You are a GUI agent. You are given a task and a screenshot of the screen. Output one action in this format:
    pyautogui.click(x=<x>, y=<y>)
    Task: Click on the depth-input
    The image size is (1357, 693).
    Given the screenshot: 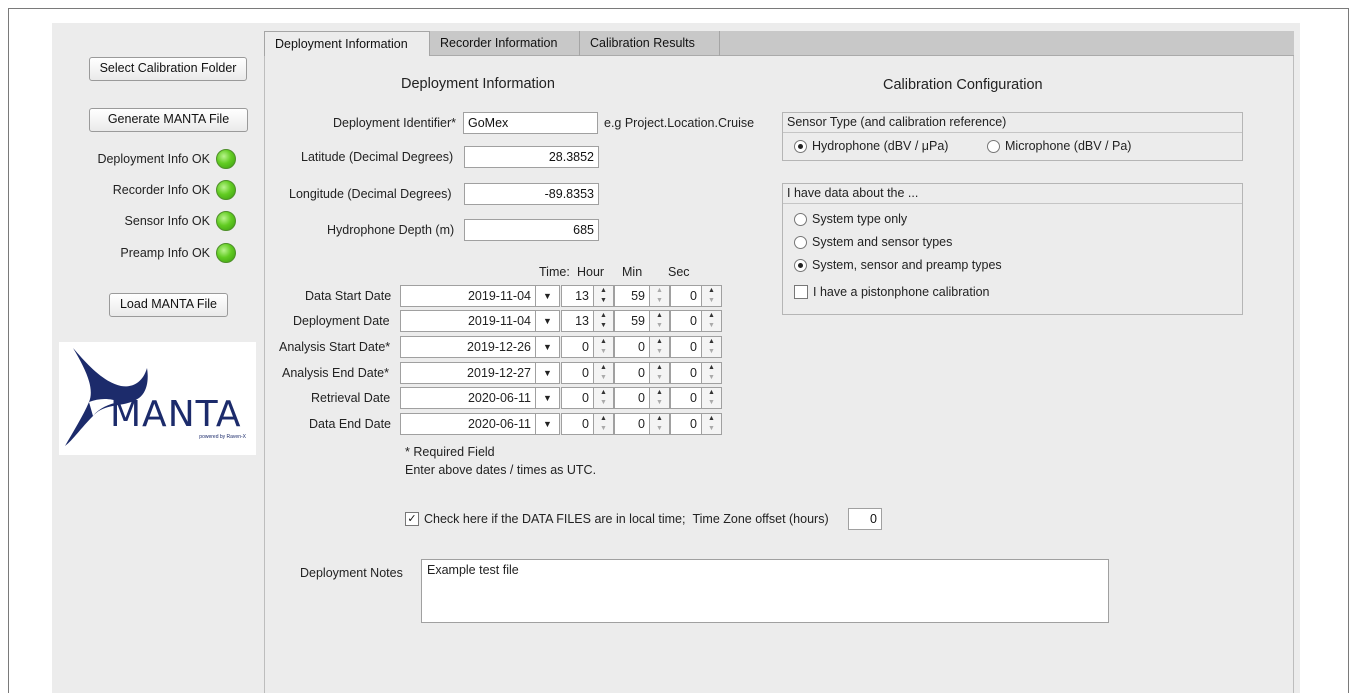 What is the action you would take?
    pyautogui.click(x=531, y=230)
    